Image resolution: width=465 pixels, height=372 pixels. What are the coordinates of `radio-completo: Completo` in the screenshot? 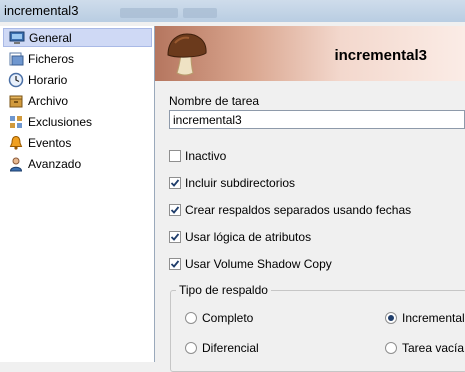 It's located at (219, 318).